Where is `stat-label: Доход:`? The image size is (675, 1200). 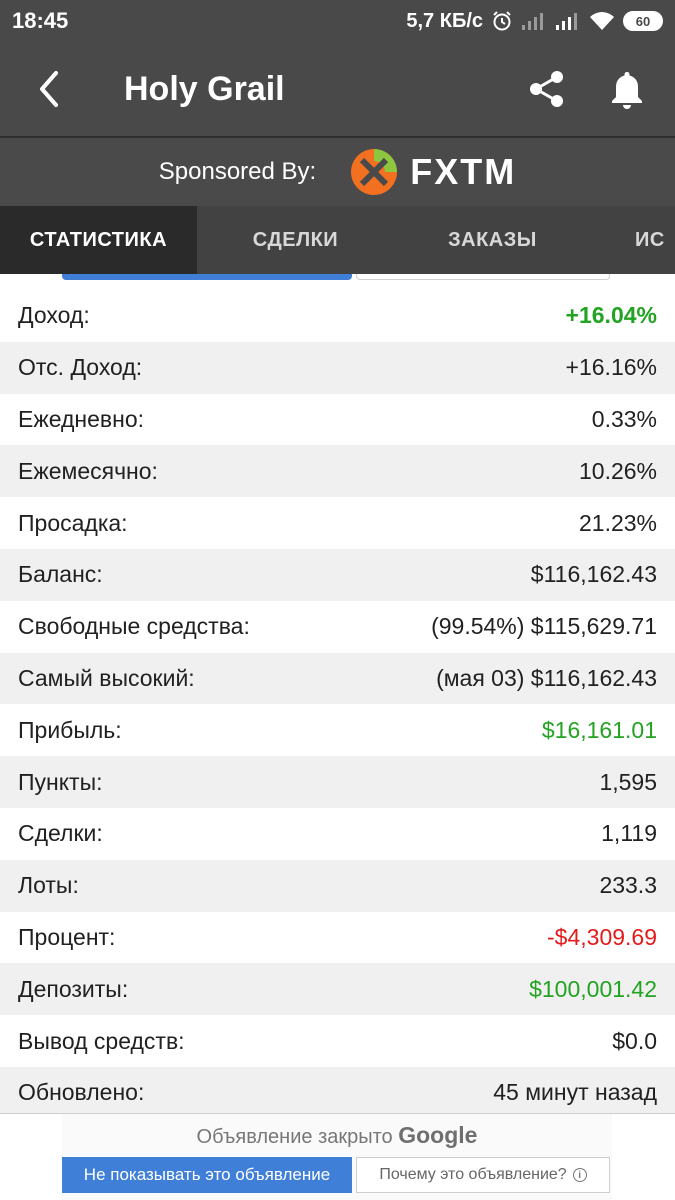 stat-label: Доход: is located at coordinates (54, 315).